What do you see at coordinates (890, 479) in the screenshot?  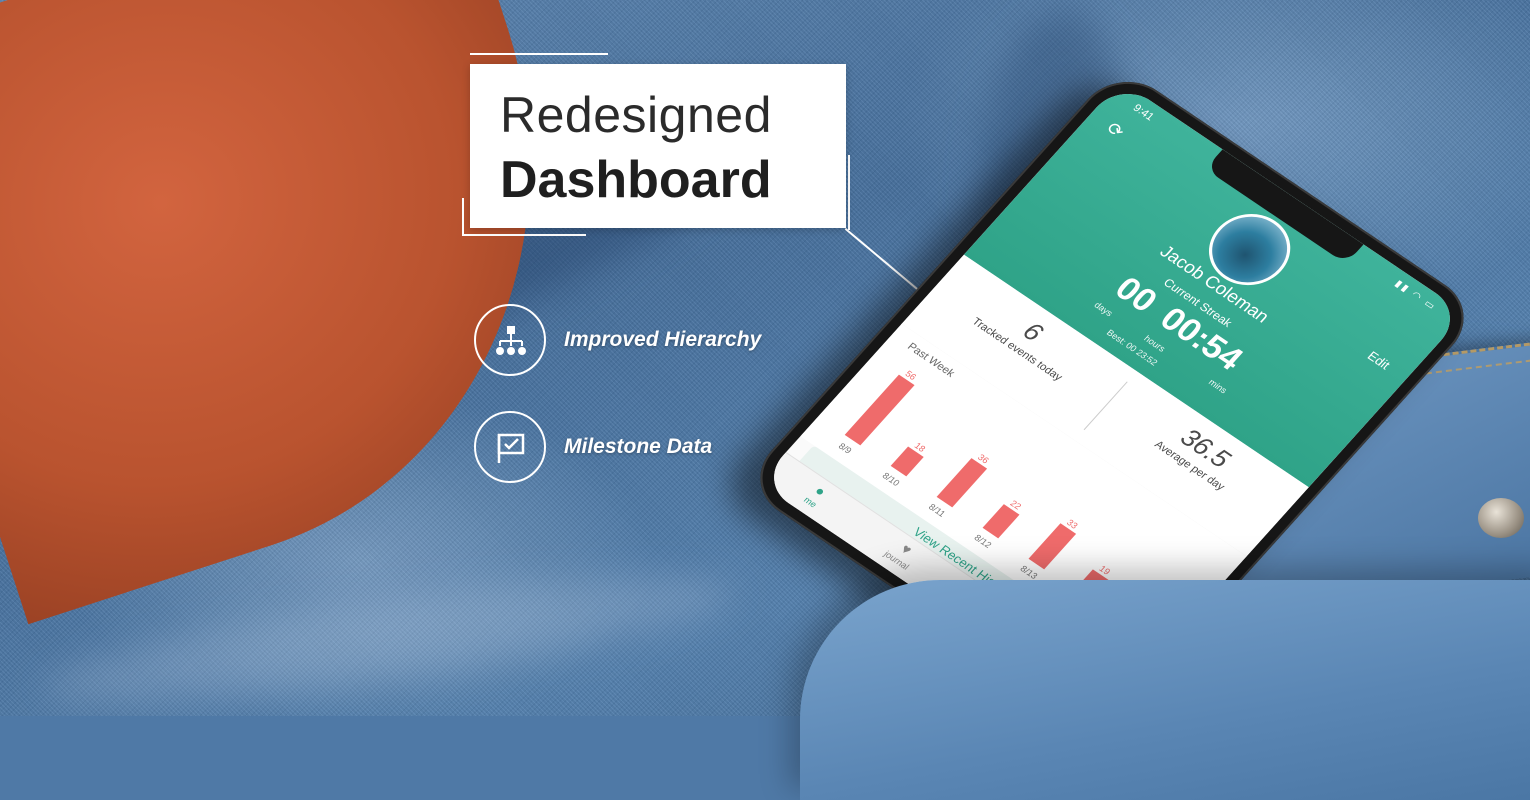 I see `x-tick-label: 8/10` at bounding box center [890, 479].